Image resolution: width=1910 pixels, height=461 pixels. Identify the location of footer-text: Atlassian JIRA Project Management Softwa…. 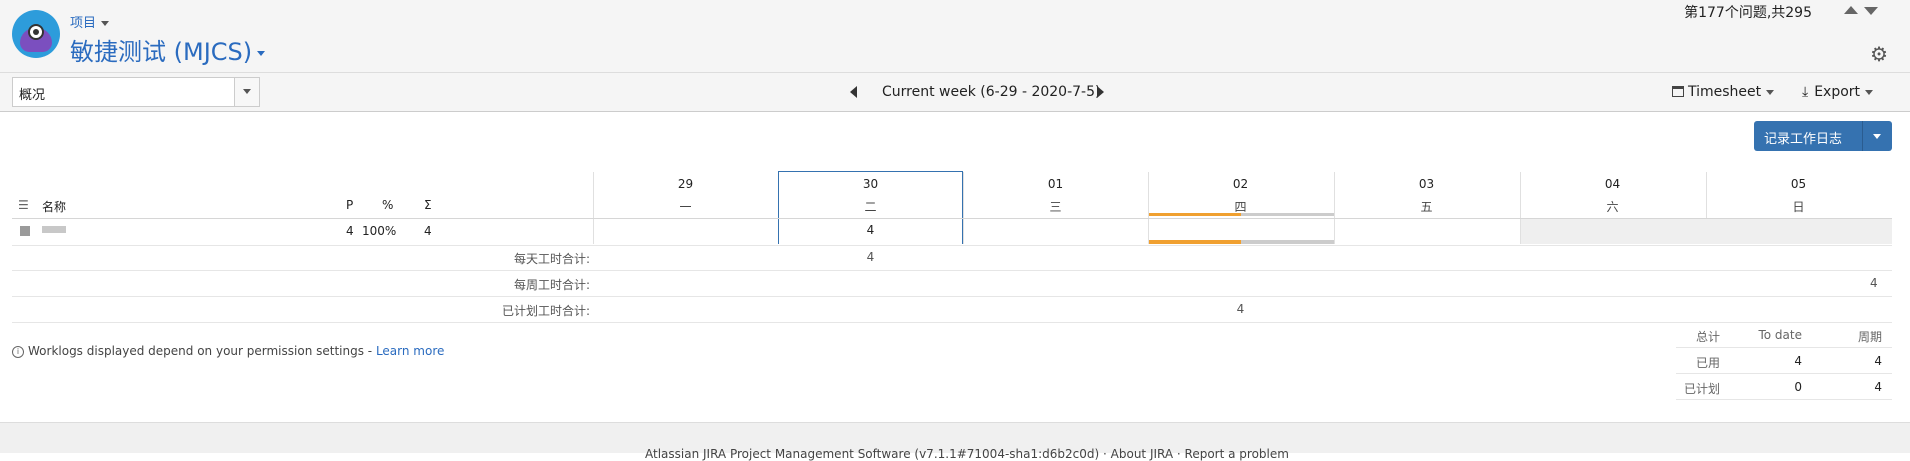
(967, 454).